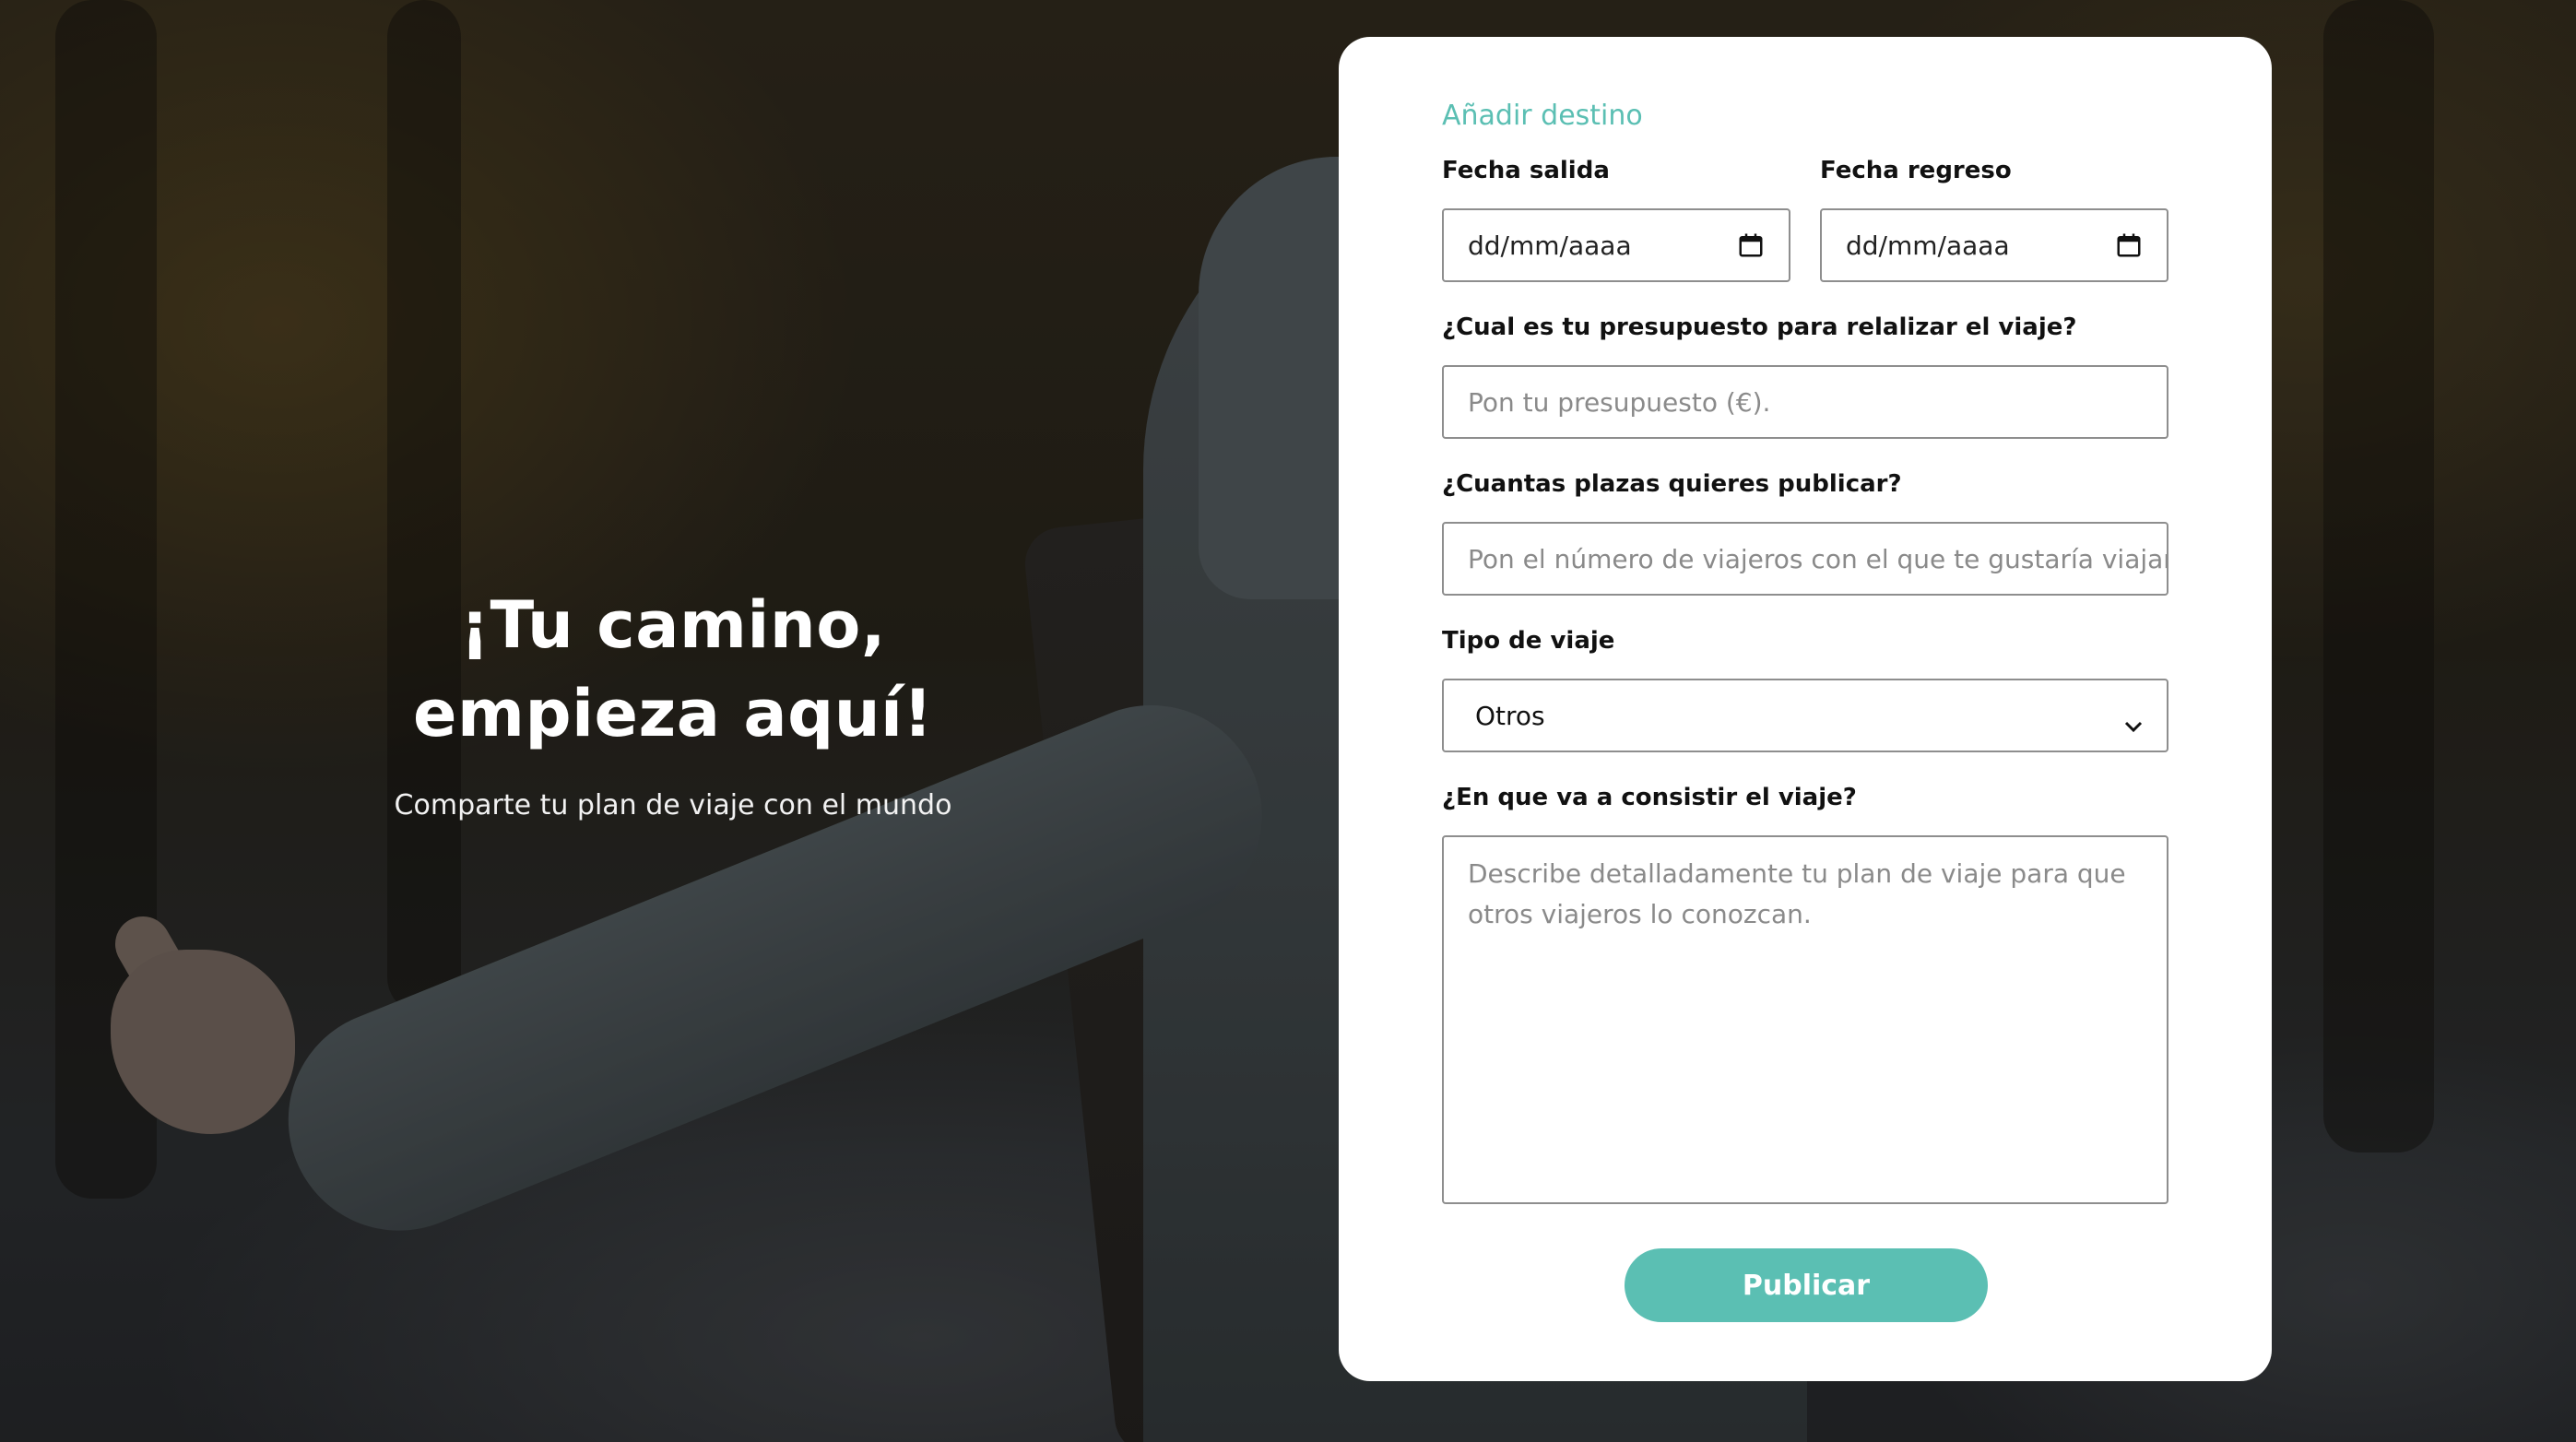 The width and height of the screenshot is (2576, 1442). I want to click on return-date-input: dd/mm/aaaa, so click(1994, 245).